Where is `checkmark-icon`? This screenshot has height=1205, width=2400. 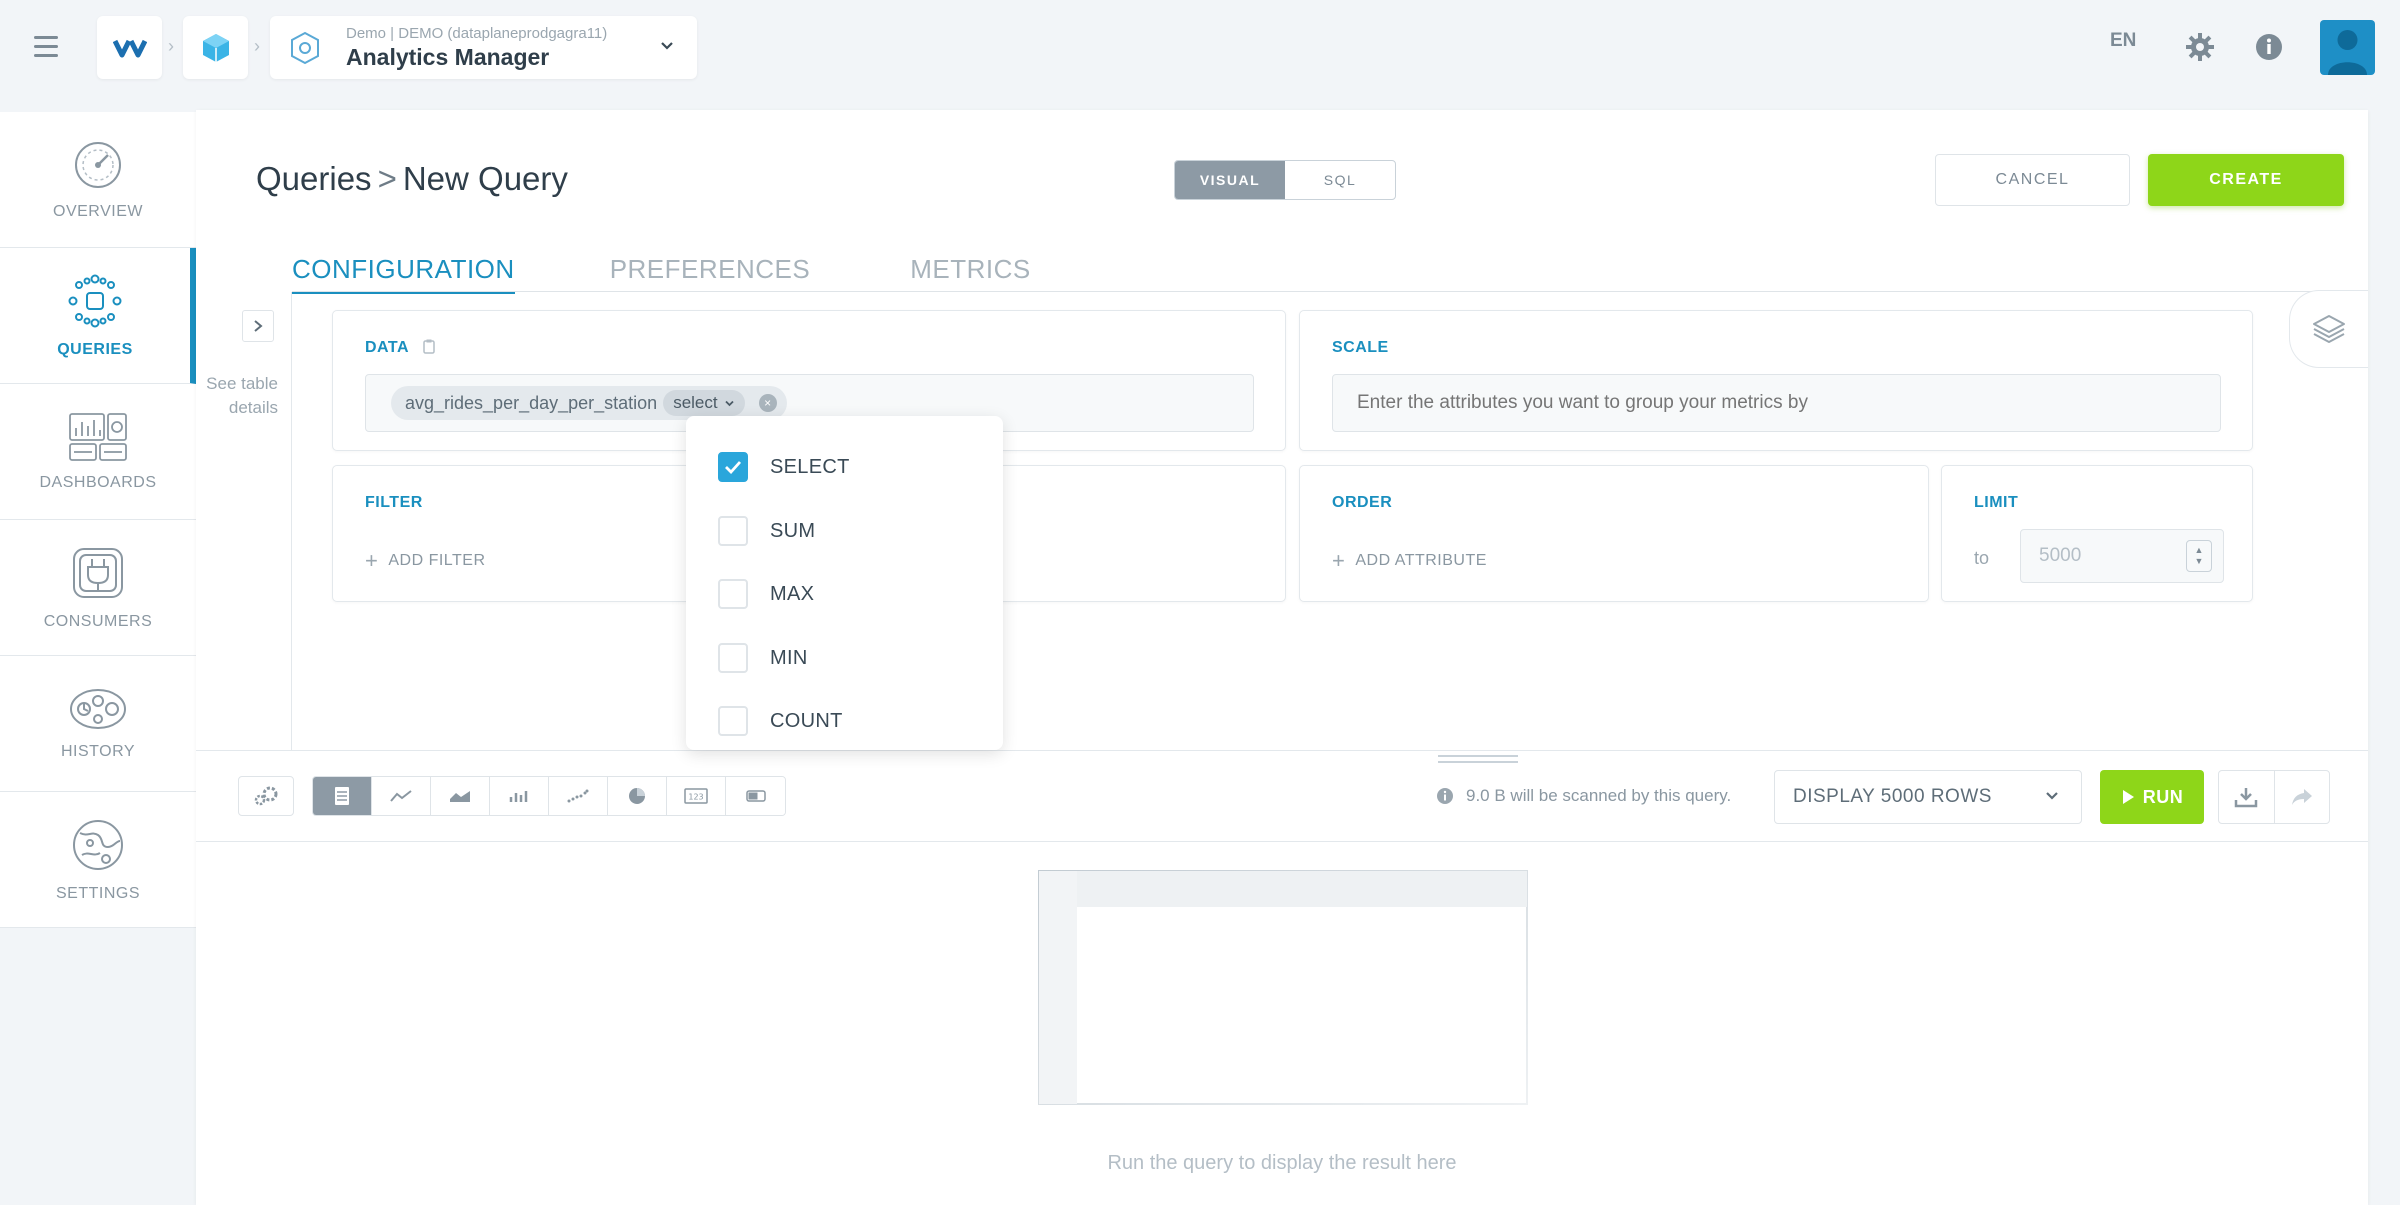
checkmark-icon is located at coordinates (733, 467).